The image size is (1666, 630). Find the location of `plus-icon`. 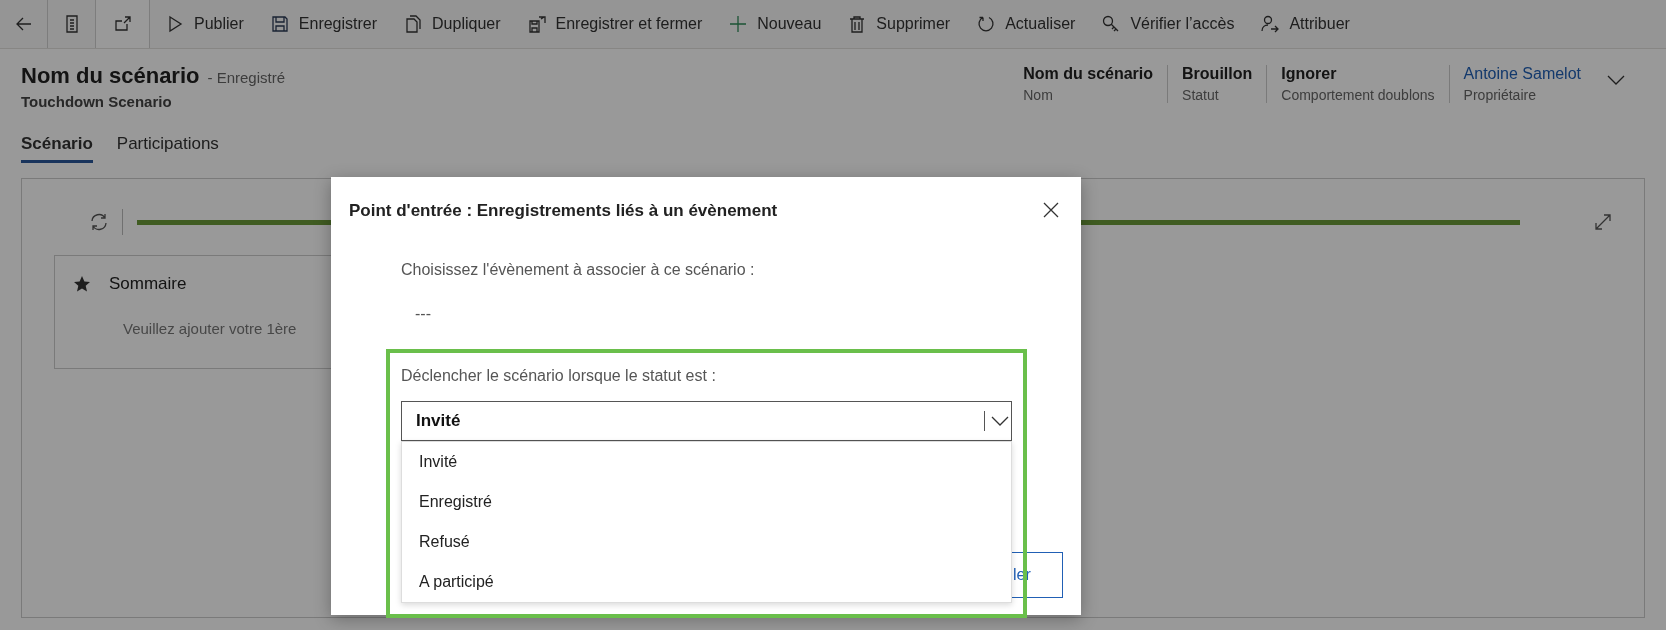

plus-icon is located at coordinates (738, 24).